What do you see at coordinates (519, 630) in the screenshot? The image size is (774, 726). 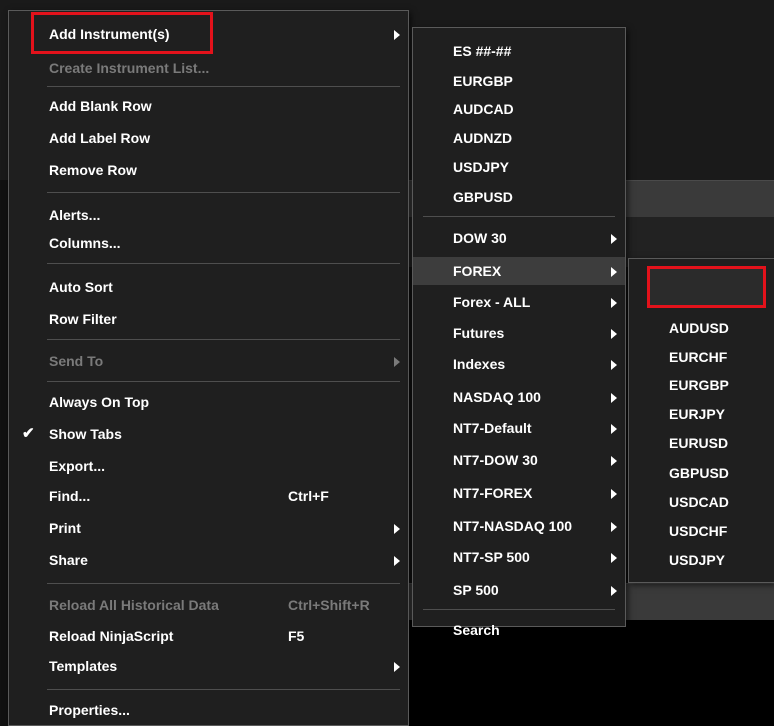 I see `search-menu-item: Search` at bounding box center [519, 630].